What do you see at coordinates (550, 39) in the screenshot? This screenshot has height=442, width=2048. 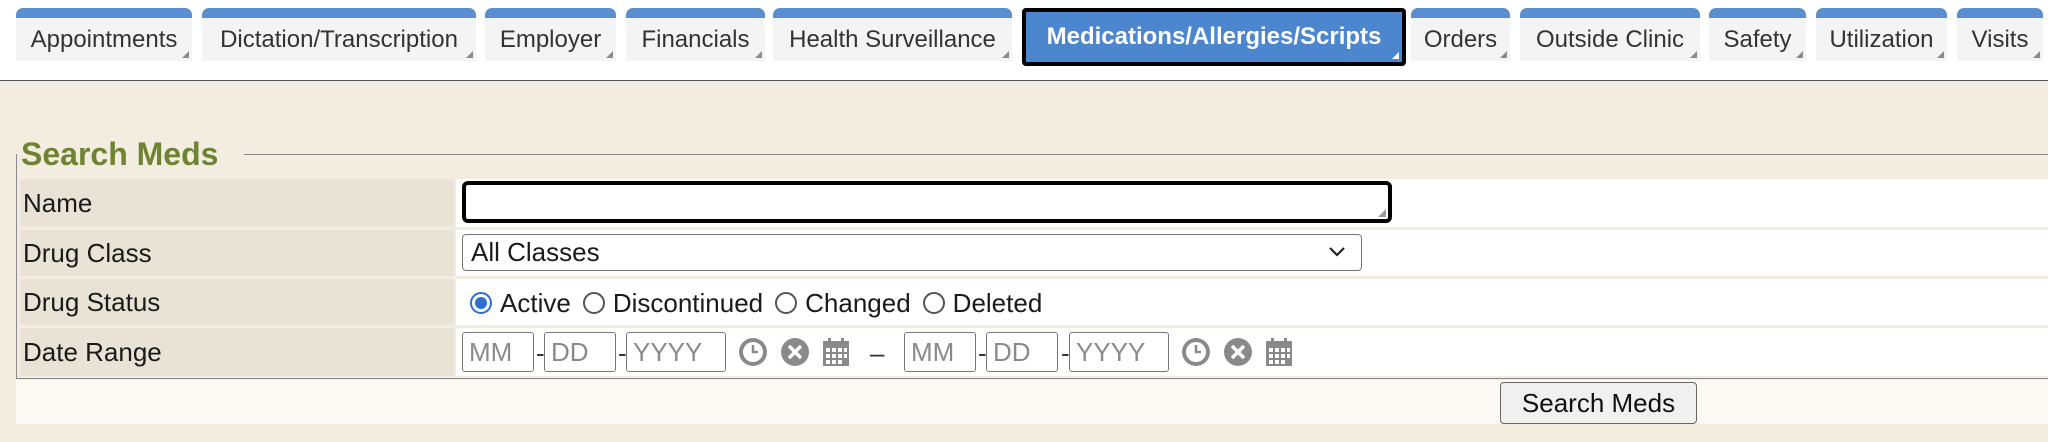 I see `tab-label: Employer` at bounding box center [550, 39].